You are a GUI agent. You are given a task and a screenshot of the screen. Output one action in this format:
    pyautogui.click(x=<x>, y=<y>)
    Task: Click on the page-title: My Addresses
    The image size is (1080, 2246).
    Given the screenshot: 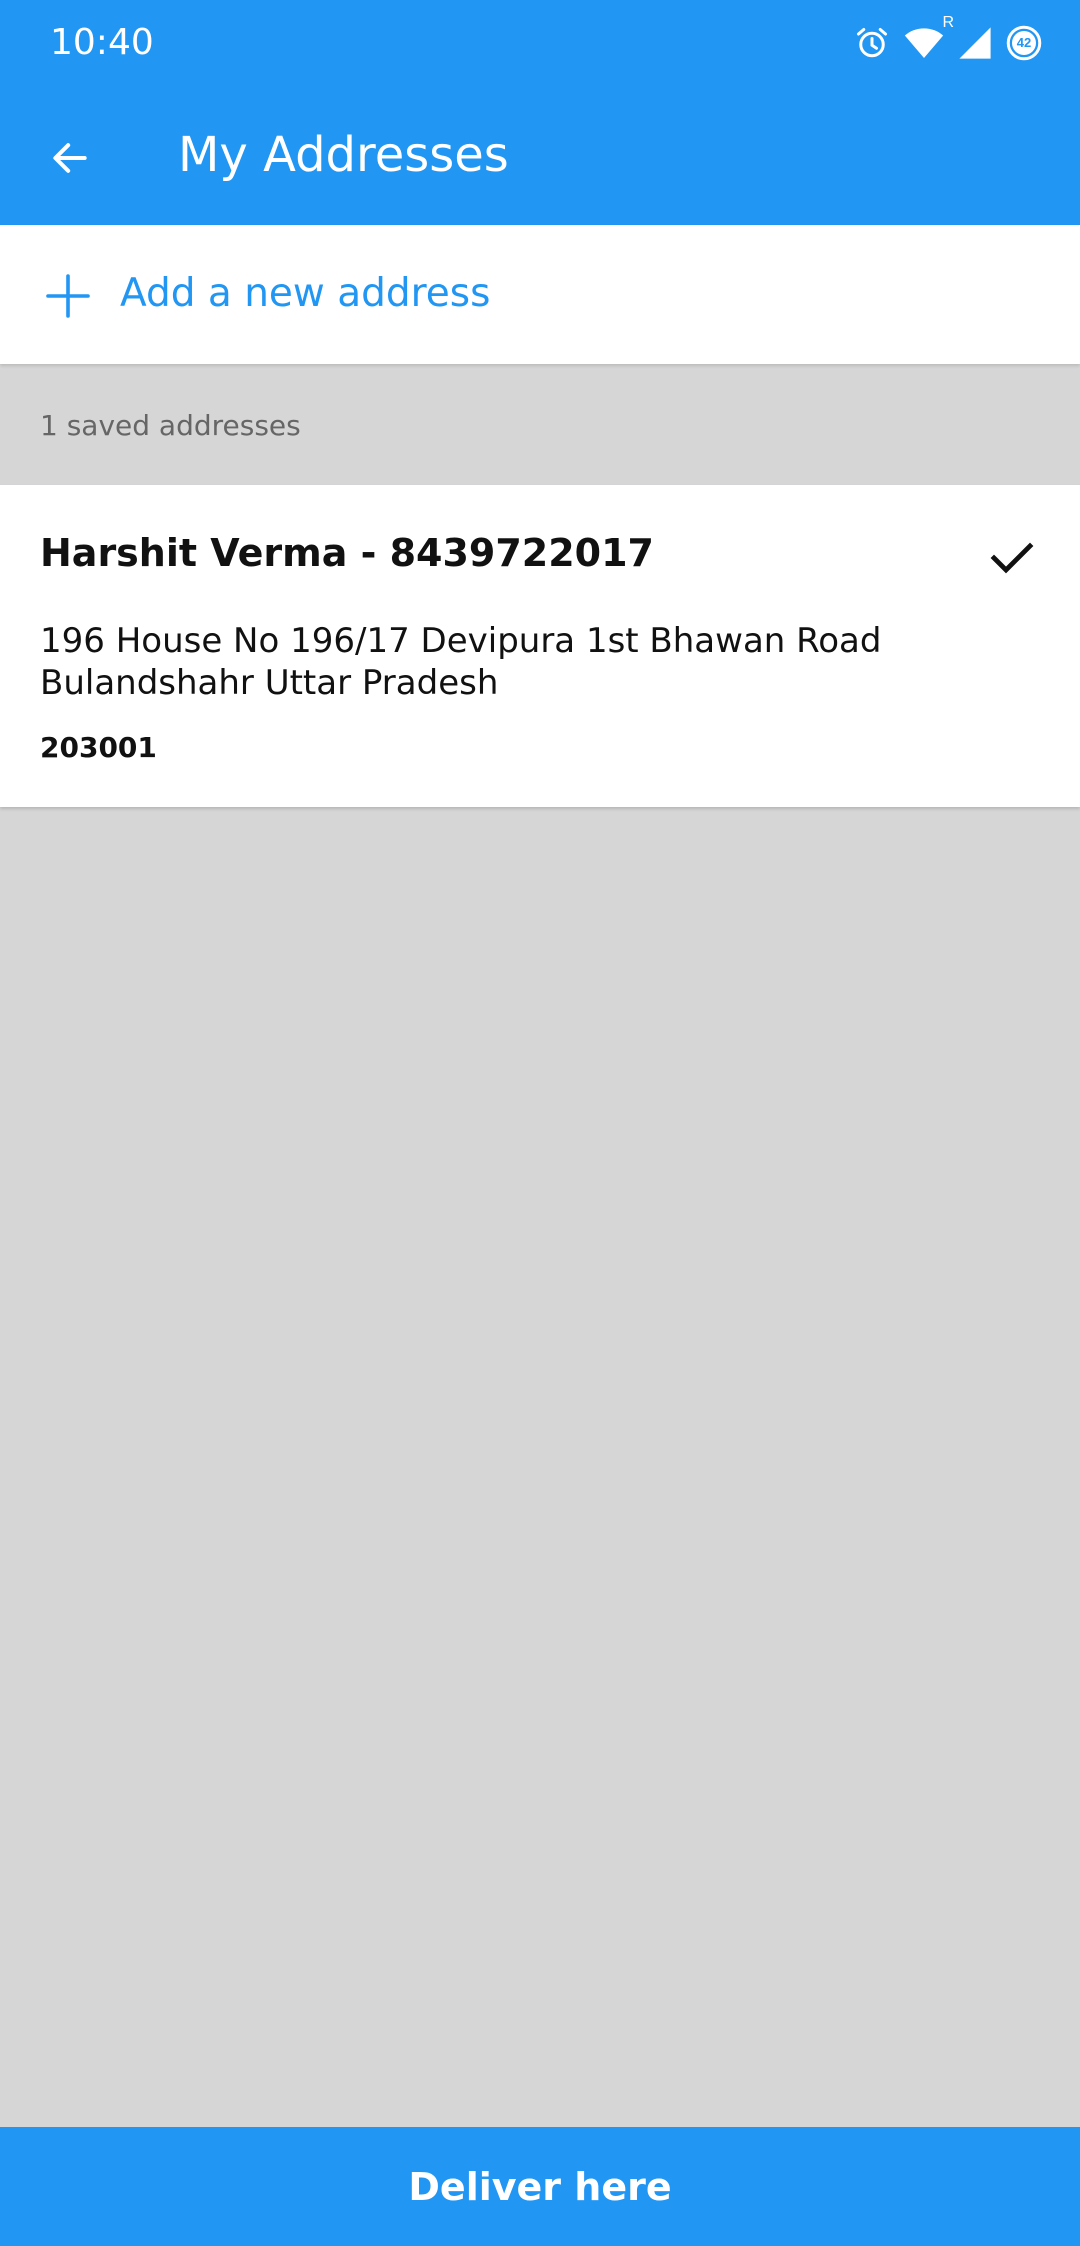 What is the action you would take?
    pyautogui.click(x=343, y=155)
    